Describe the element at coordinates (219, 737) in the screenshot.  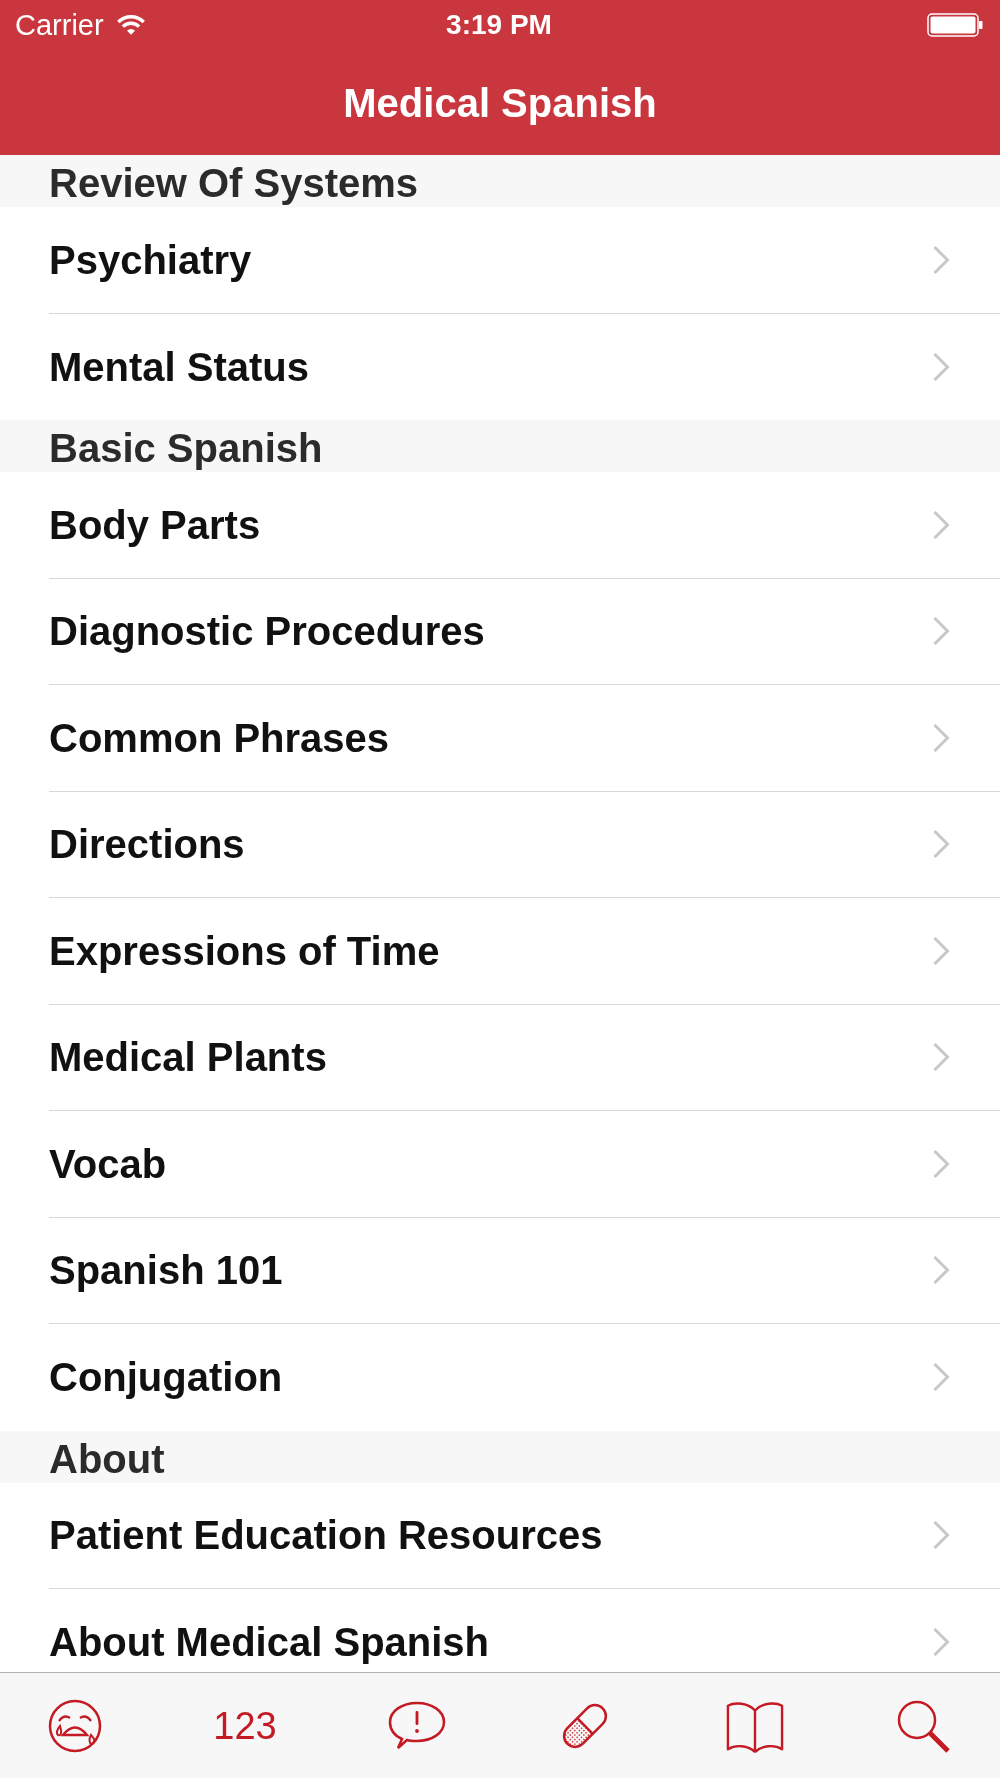
I see `list-item: Common Phrases` at that location.